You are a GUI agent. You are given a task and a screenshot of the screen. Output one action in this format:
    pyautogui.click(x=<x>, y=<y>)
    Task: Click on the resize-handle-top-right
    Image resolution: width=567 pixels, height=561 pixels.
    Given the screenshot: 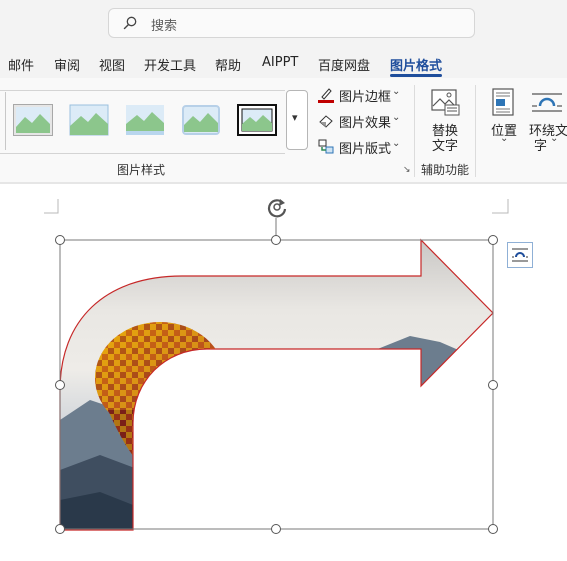 What is the action you would take?
    pyautogui.click(x=493, y=240)
    